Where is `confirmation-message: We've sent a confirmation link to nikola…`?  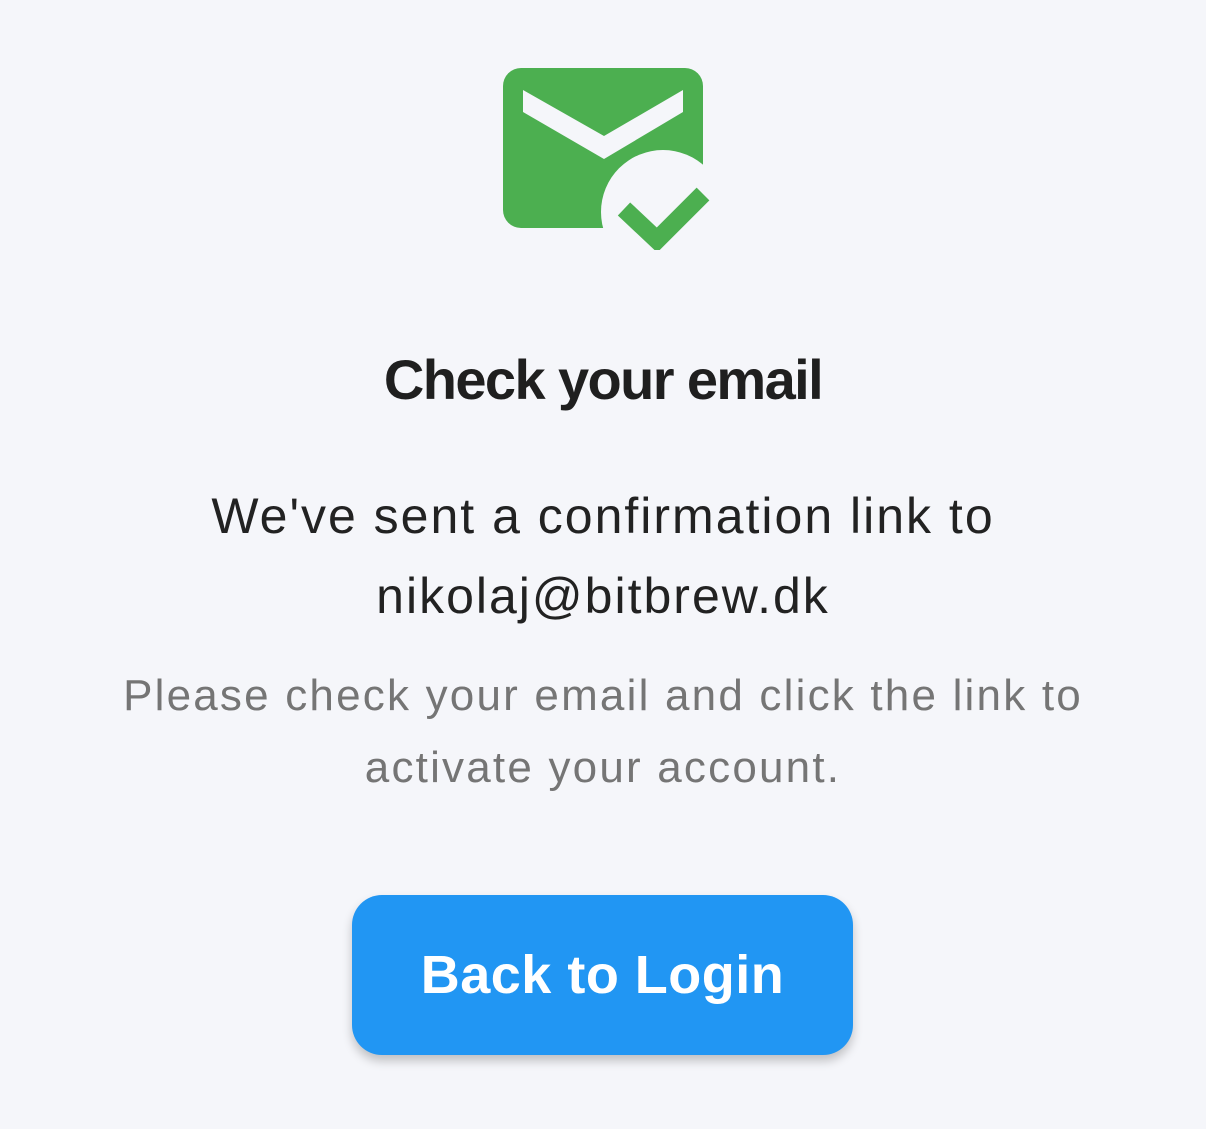
confirmation-message: We've sent a confirmation link to nikola… is located at coordinates (603, 556).